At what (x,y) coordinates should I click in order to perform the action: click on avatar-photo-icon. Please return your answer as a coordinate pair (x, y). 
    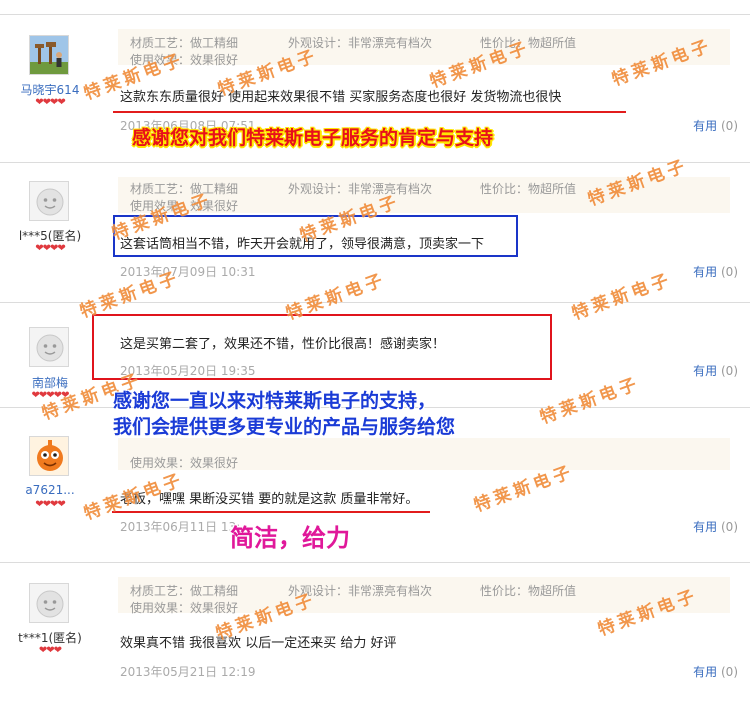
    Looking at the image, I should click on (49, 55).